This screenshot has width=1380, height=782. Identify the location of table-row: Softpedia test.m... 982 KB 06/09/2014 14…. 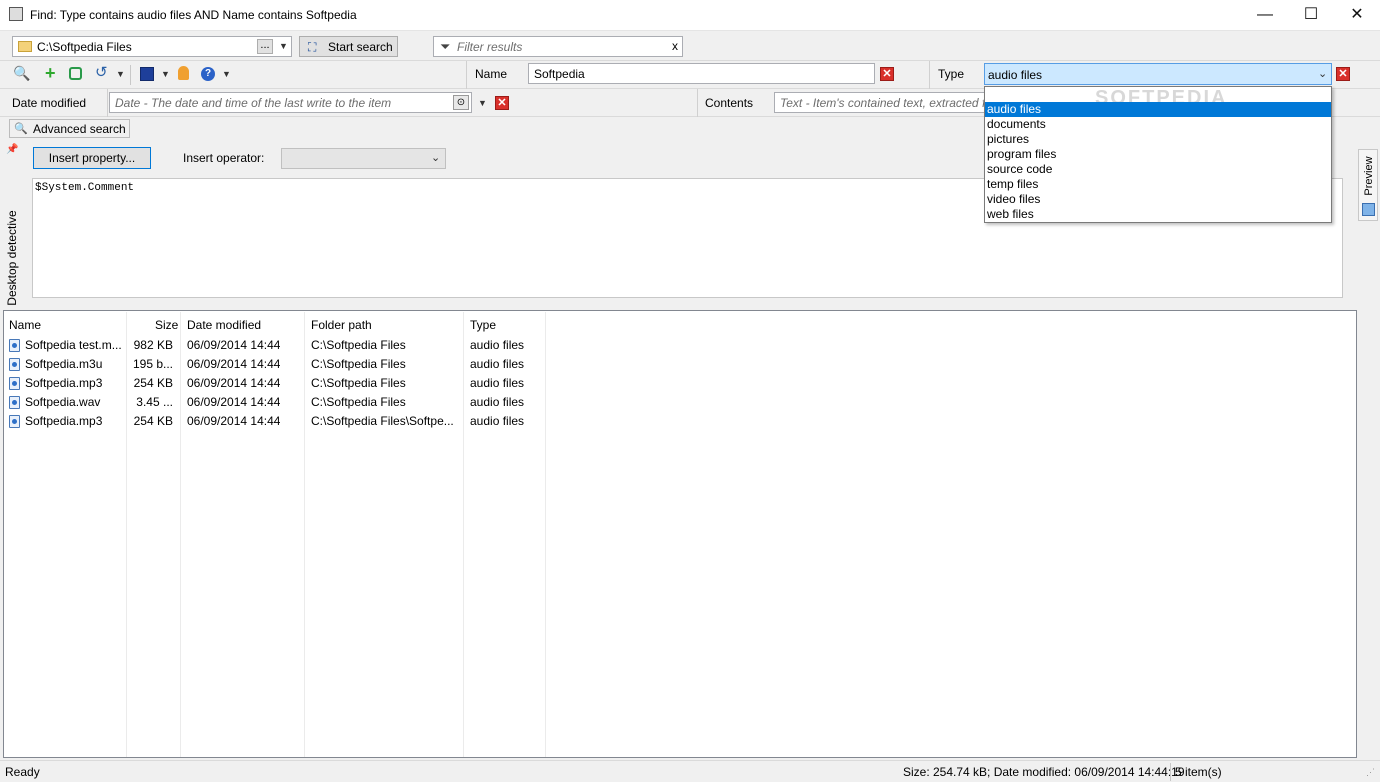
(273, 345).